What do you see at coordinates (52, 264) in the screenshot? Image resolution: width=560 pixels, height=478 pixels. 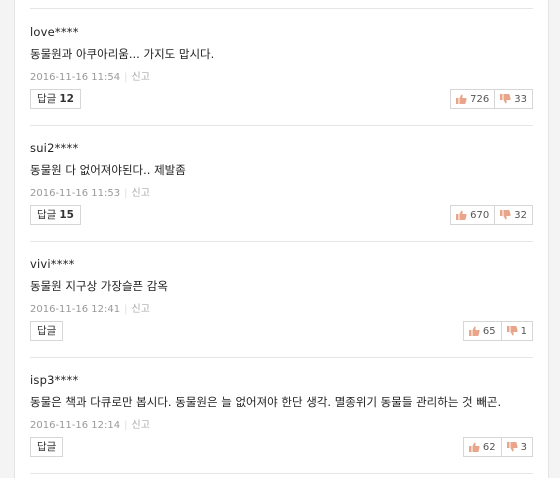 I see `comment-author: vivi****` at bounding box center [52, 264].